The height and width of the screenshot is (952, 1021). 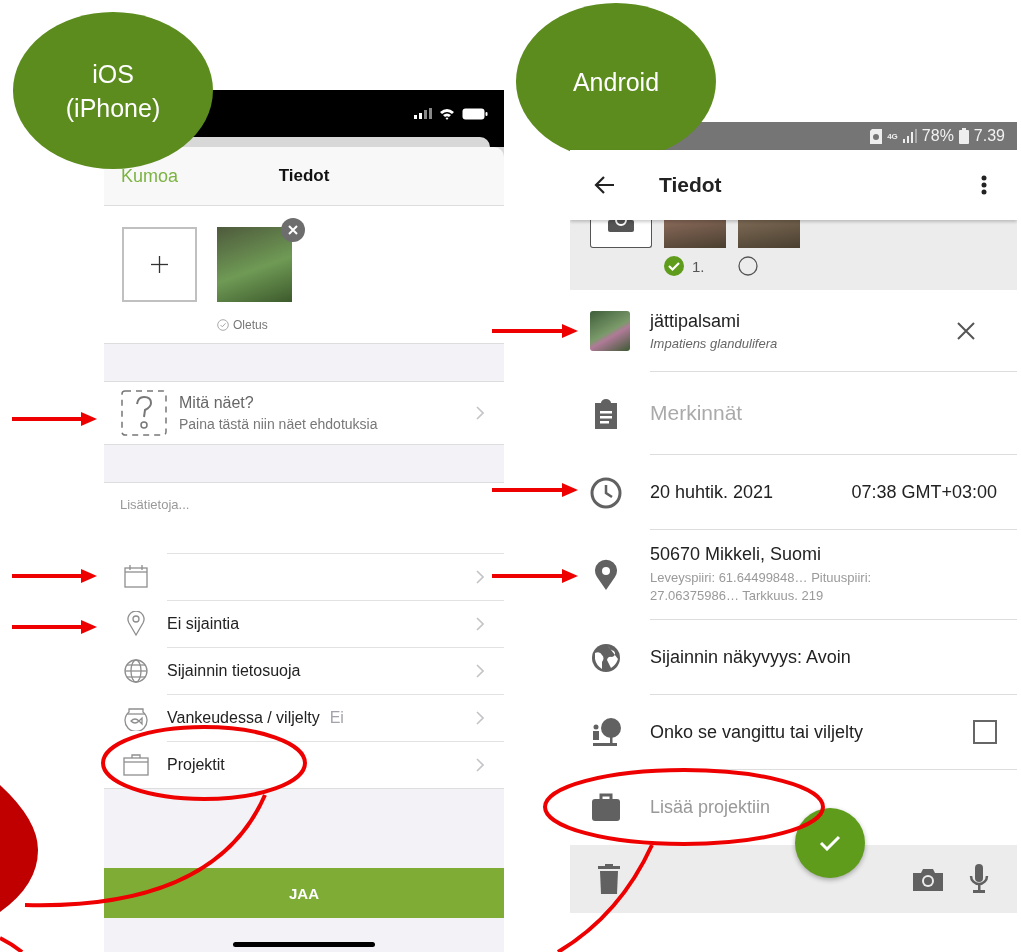 What do you see at coordinates (698, 266) in the screenshot?
I see `photo-number: 1.` at bounding box center [698, 266].